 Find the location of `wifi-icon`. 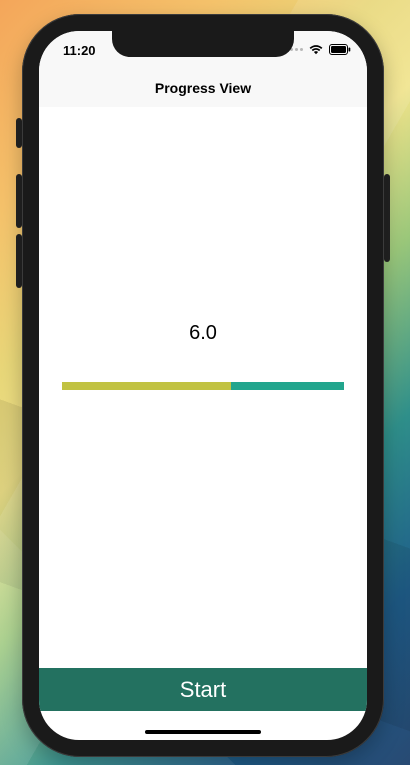

wifi-icon is located at coordinates (316, 49).